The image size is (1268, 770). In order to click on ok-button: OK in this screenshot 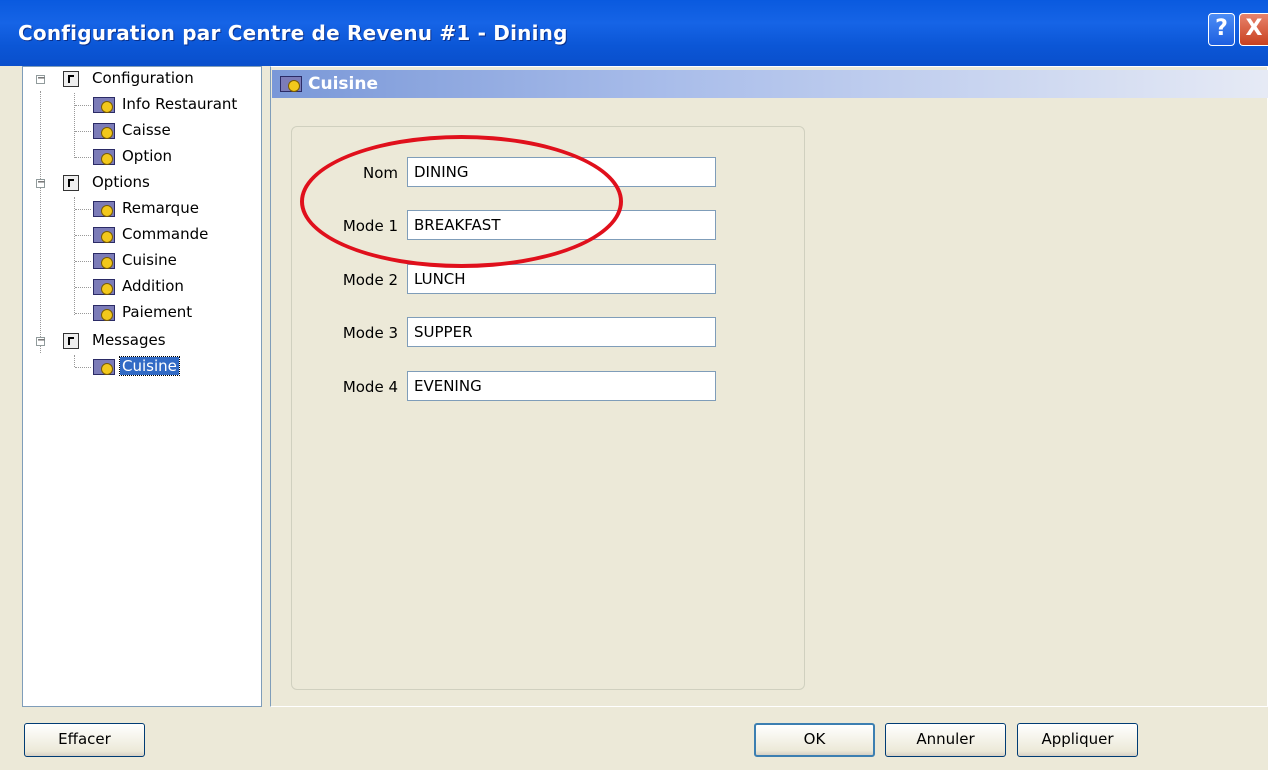, I will do `click(814, 740)`.